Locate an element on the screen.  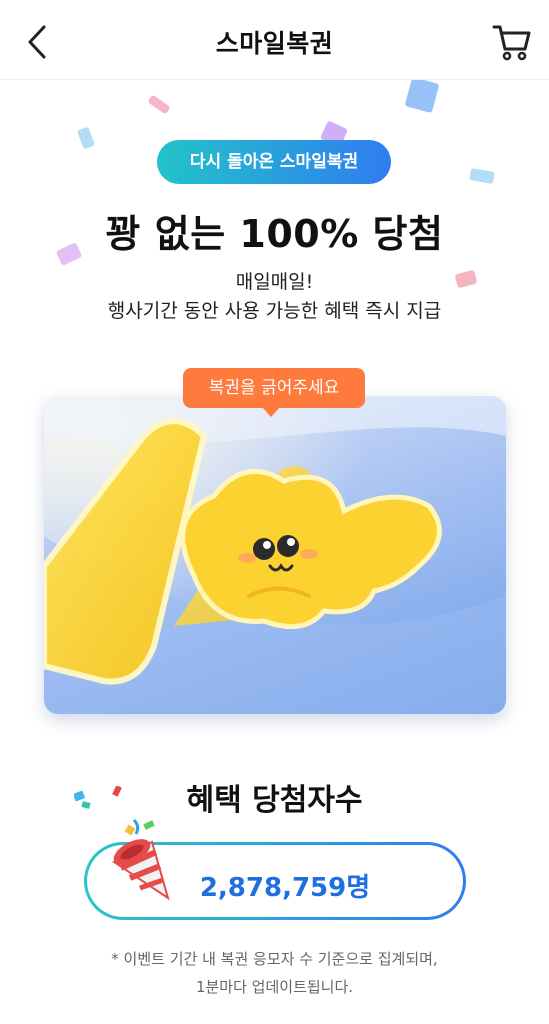
top-app-bar: 스마일복권 is located at coordinates (274, 40).